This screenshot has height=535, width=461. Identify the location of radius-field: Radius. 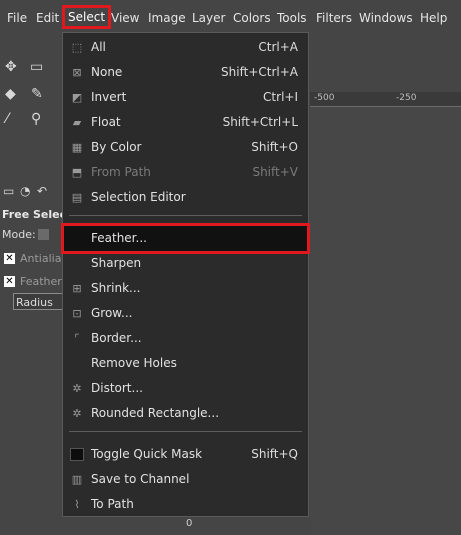
(38, 301).